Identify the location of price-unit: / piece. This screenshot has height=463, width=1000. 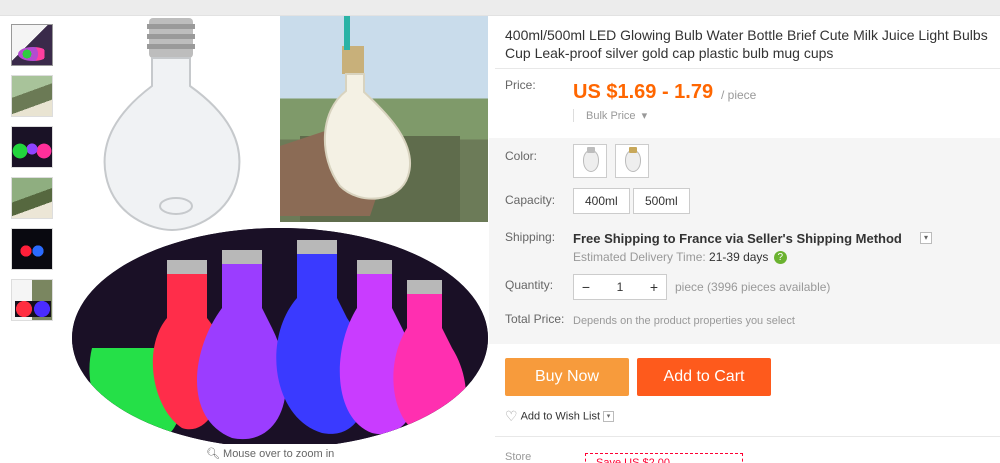
(739, 95).